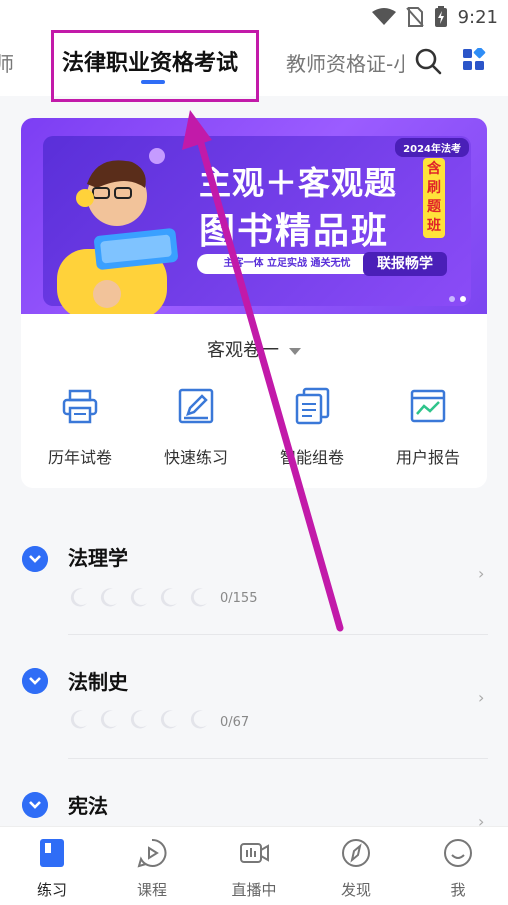 This screenshot has height=905, width=508. What do you see at coordinates (155, 66) in the screenshot?
I see `annotation-highlight-box` at bounding box center [155, 66].